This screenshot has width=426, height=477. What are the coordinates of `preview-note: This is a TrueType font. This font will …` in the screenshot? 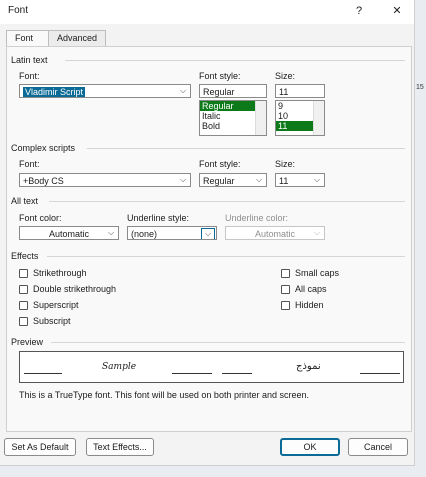 It's located at (164, 395).